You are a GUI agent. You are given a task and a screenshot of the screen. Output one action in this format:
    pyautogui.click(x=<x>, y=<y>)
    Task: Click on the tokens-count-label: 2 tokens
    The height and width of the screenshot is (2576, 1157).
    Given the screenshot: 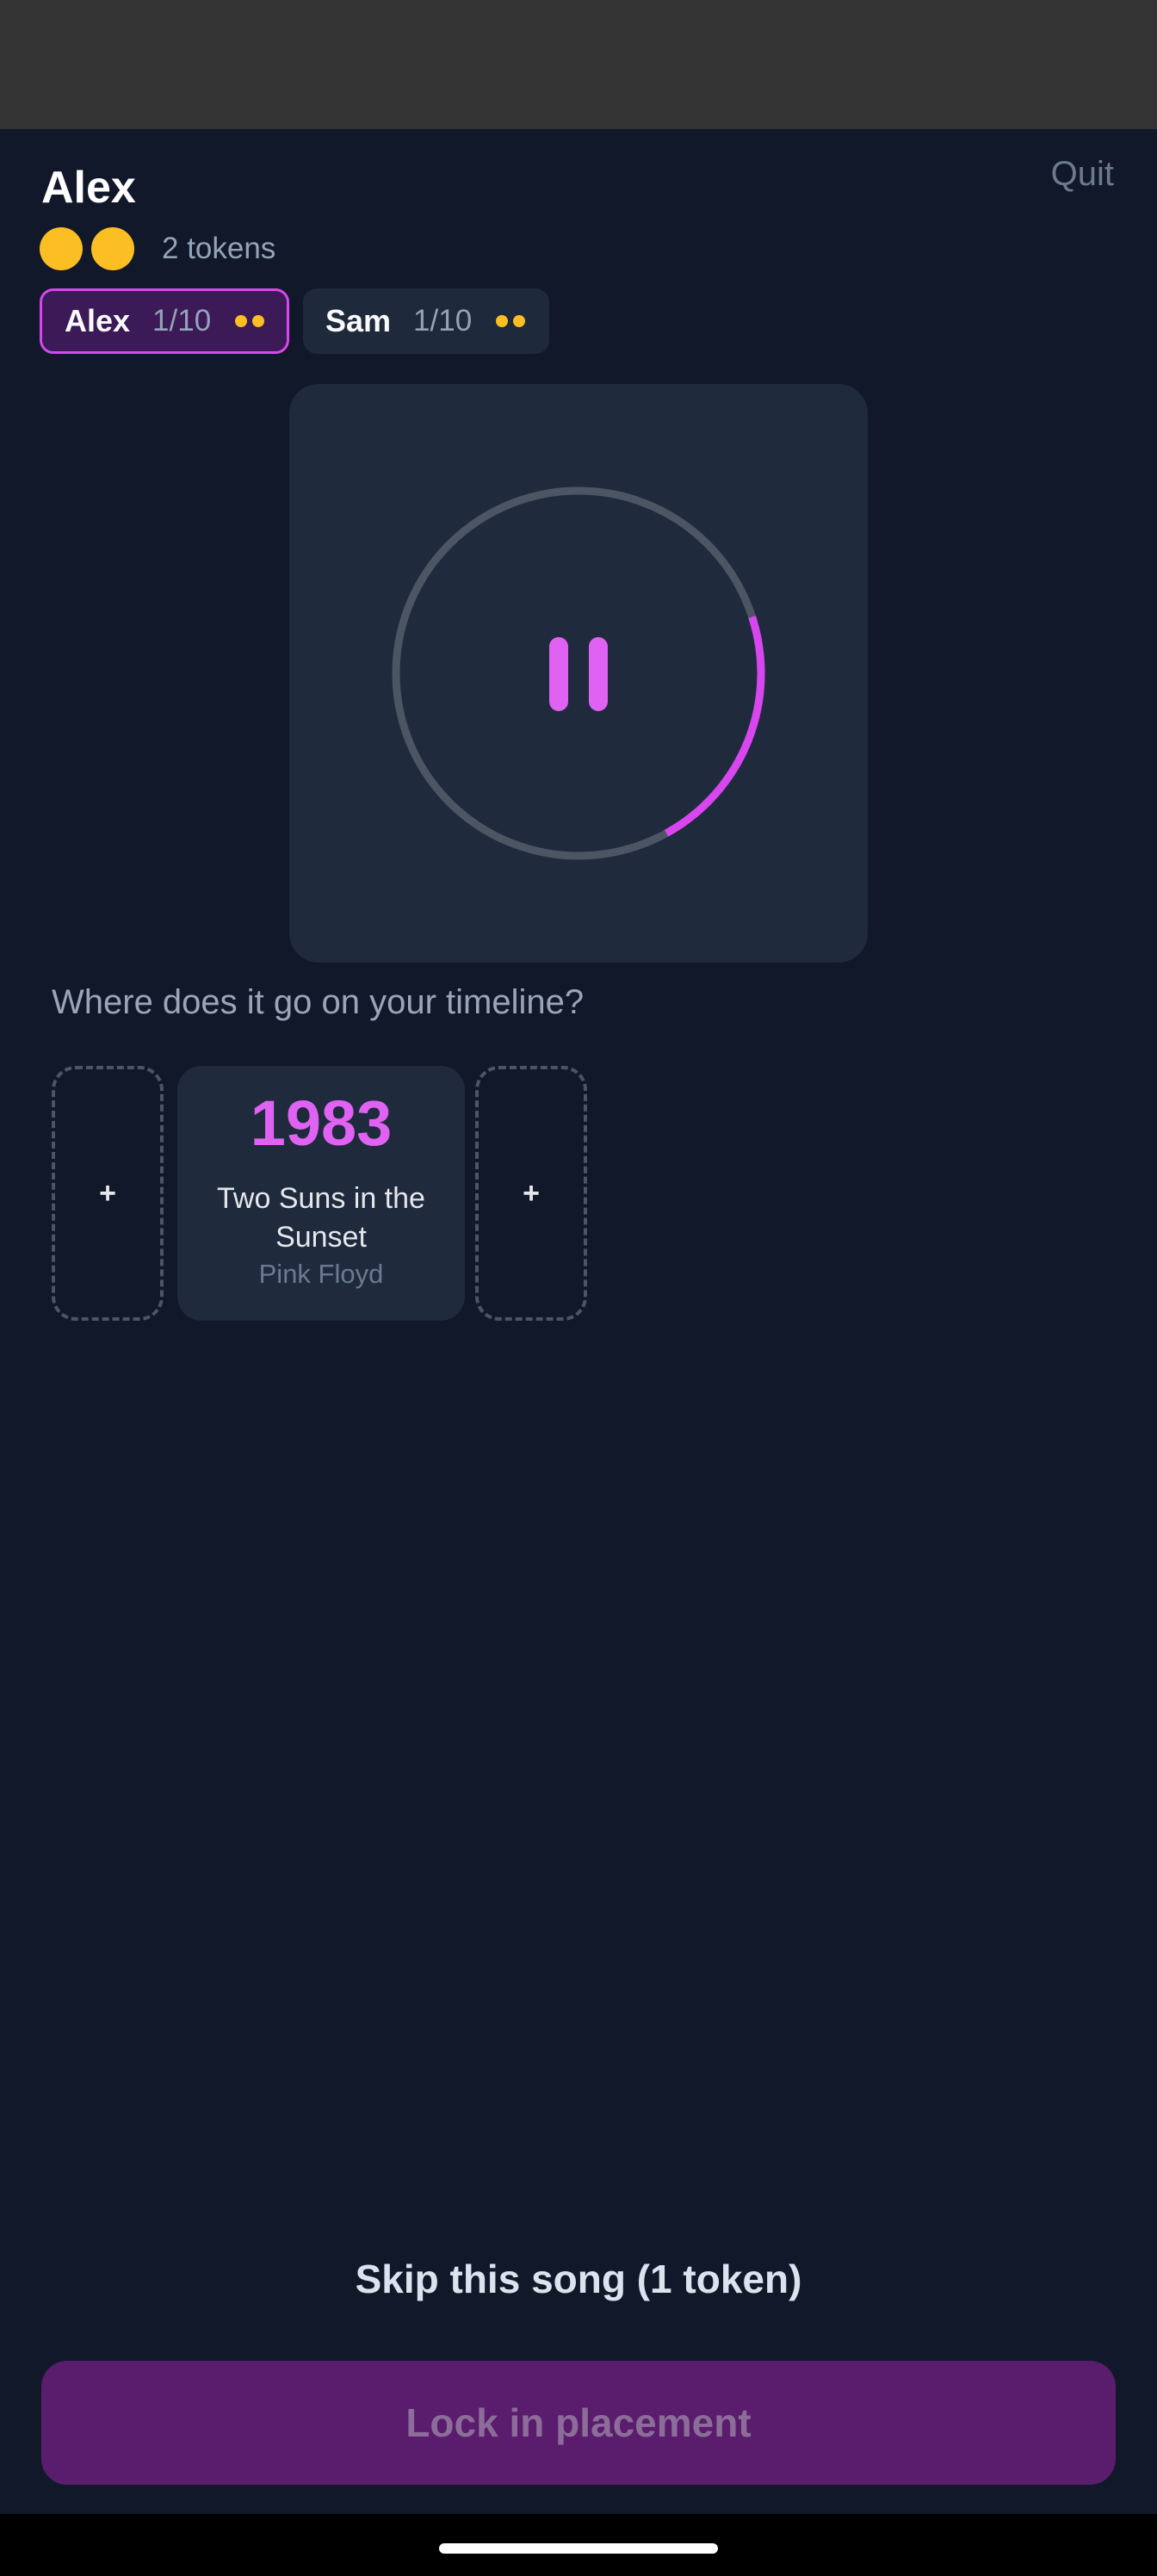 What is the action you would take?
    pyautogui.click(x=219, y=248)
    